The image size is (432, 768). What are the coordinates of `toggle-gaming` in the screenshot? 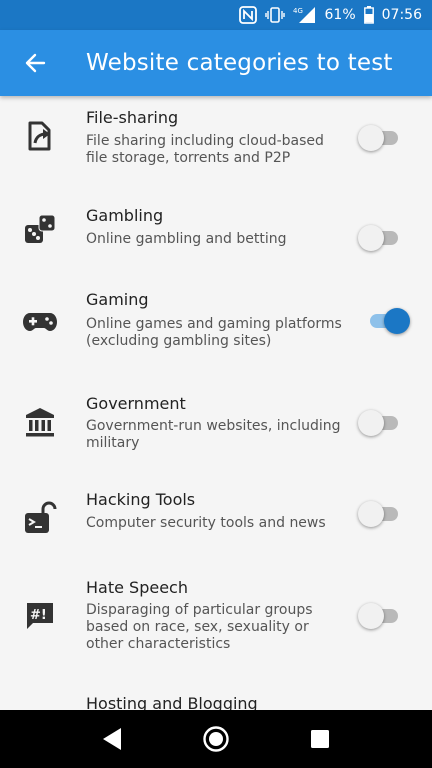 It's located at (389, 321).